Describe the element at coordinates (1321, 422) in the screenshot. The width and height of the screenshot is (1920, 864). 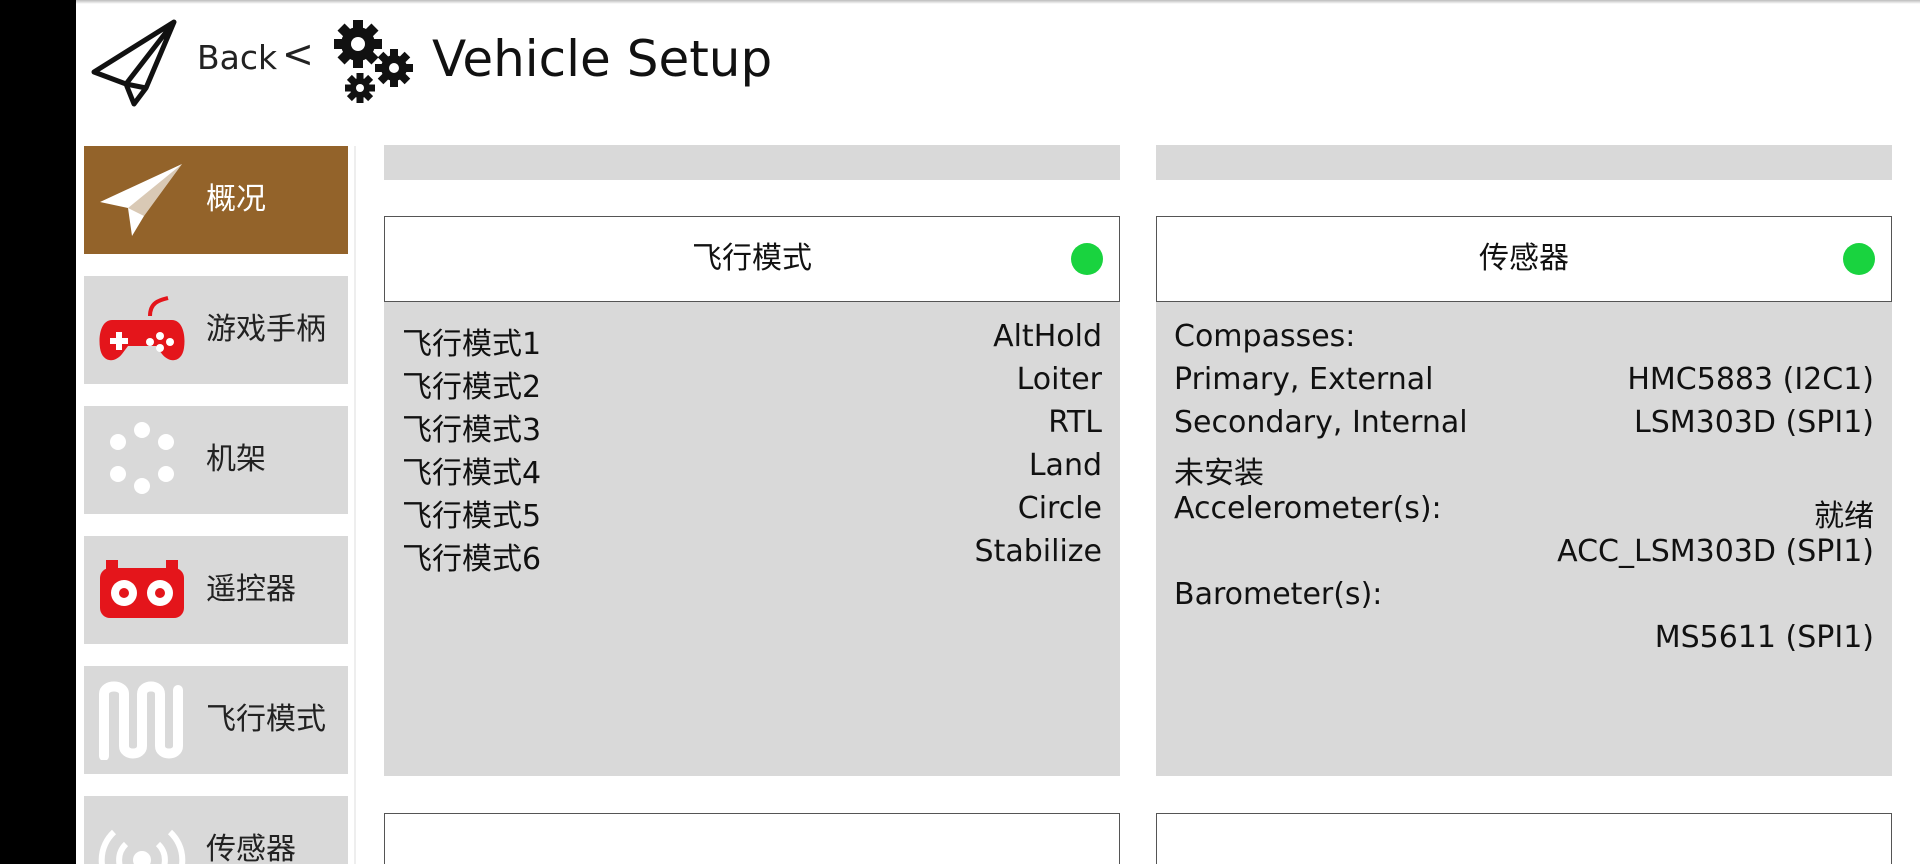
I see `sensor-label: Secondary, Internal` at that location.